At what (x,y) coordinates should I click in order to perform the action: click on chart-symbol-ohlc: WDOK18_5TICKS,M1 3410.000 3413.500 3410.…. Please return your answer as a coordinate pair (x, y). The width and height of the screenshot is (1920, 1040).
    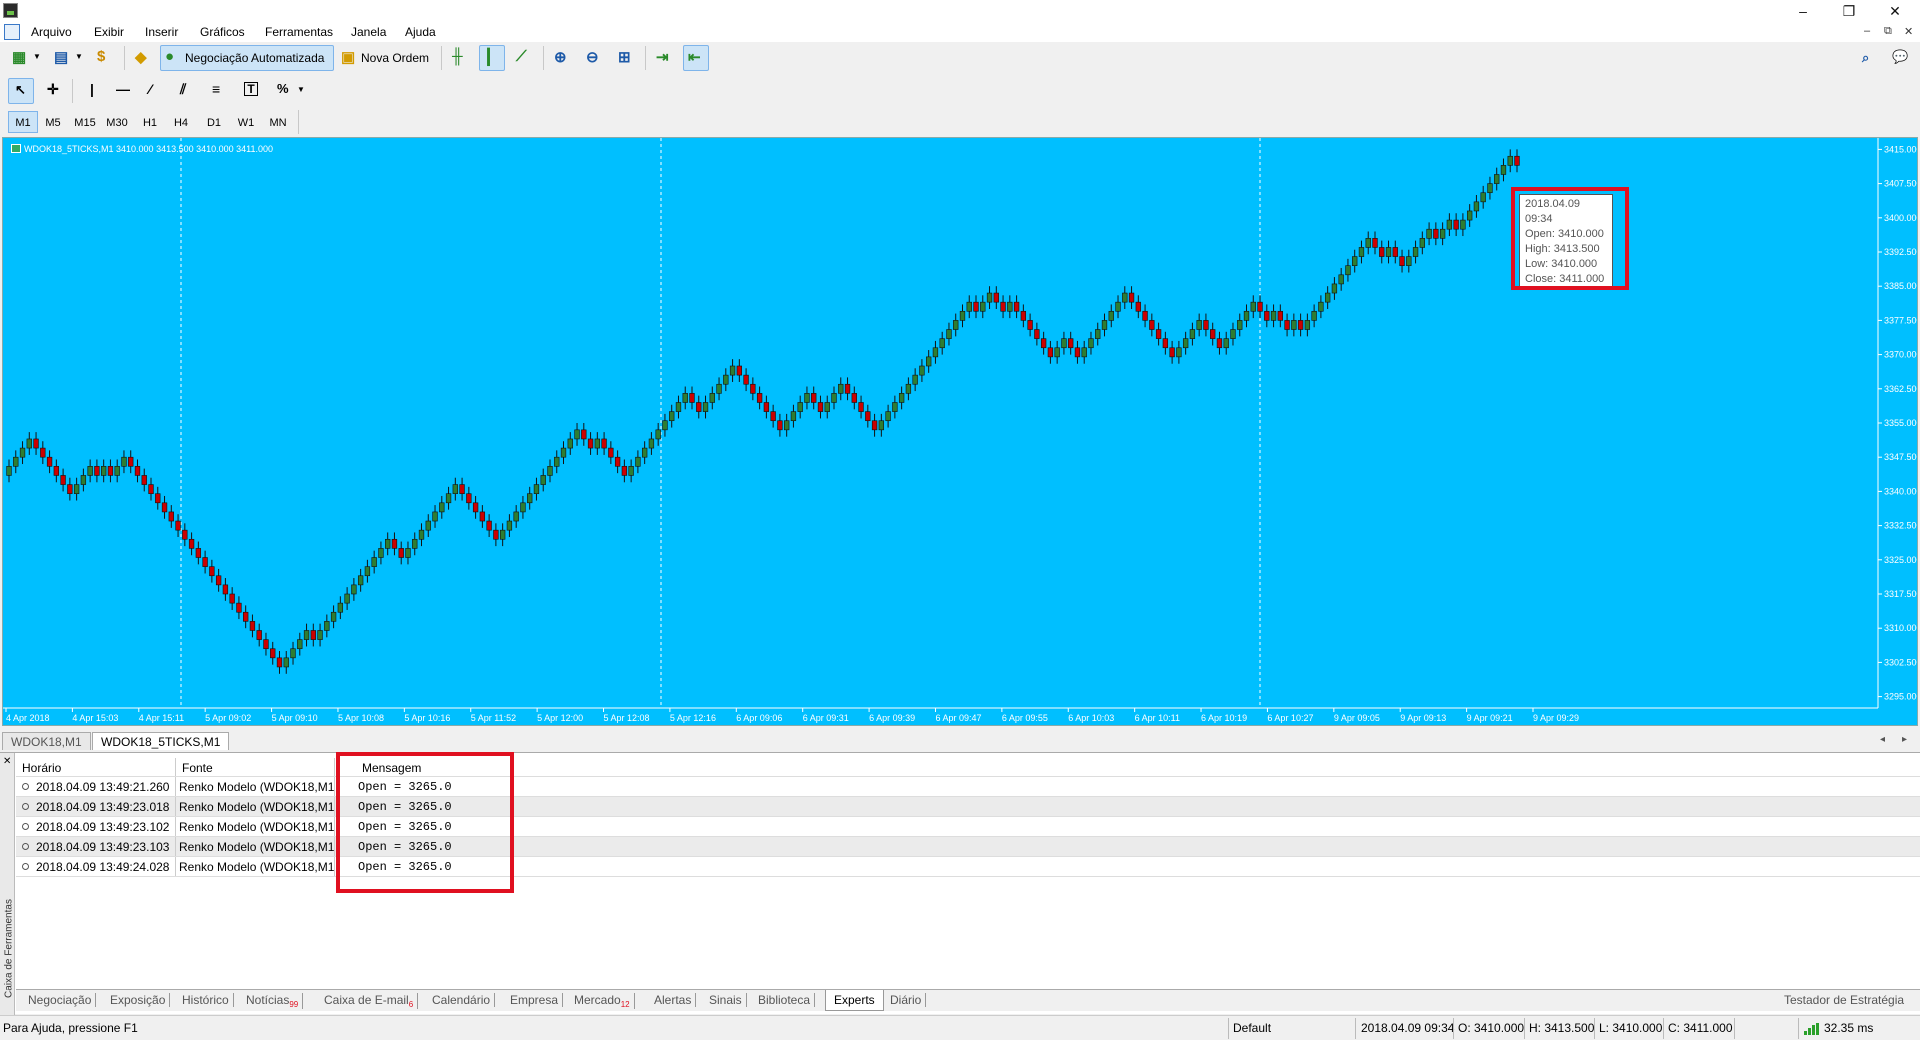
    Looking at the image, I should click on (149, 149).